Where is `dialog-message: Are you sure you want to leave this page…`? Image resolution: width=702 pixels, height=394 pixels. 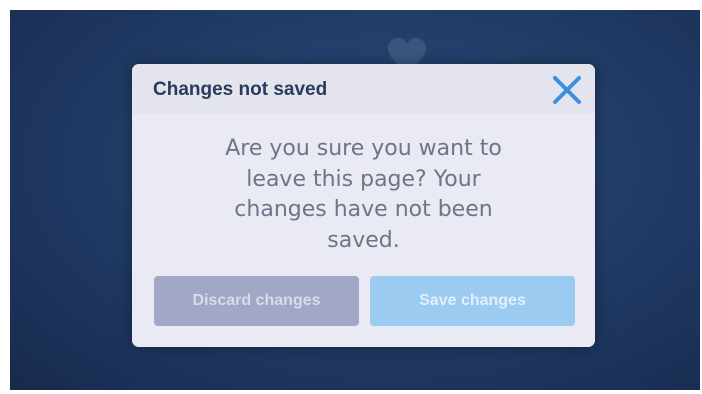 dialog-message: Are you sure you want to leave this page… is located at coordinates (363, 194).